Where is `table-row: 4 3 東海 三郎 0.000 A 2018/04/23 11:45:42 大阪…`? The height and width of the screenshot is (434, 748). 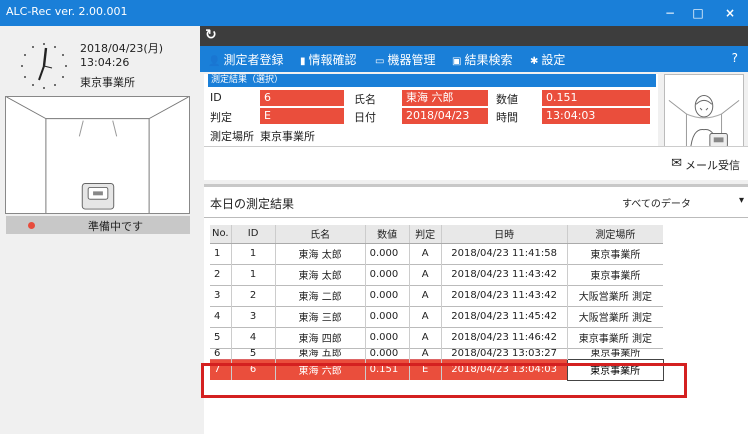
table-row: 4 3 東海 三郎 0.000 A 2018/04/23 11:45:42 大阪… is located at coordinates (437, 316).